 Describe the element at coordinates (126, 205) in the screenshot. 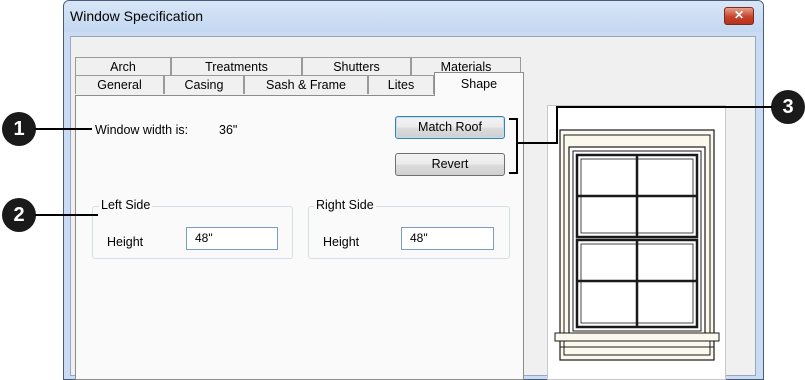

I see `left-side-legend: Left Side` at that location.